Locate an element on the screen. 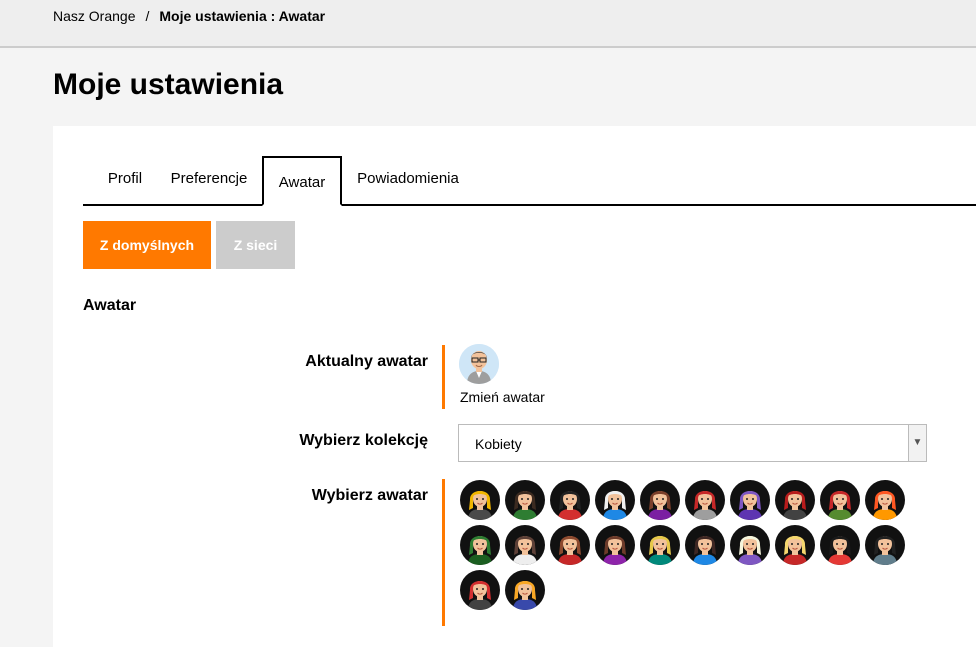  man-glasses-avatar-icon is located at coordinates (479, 364).